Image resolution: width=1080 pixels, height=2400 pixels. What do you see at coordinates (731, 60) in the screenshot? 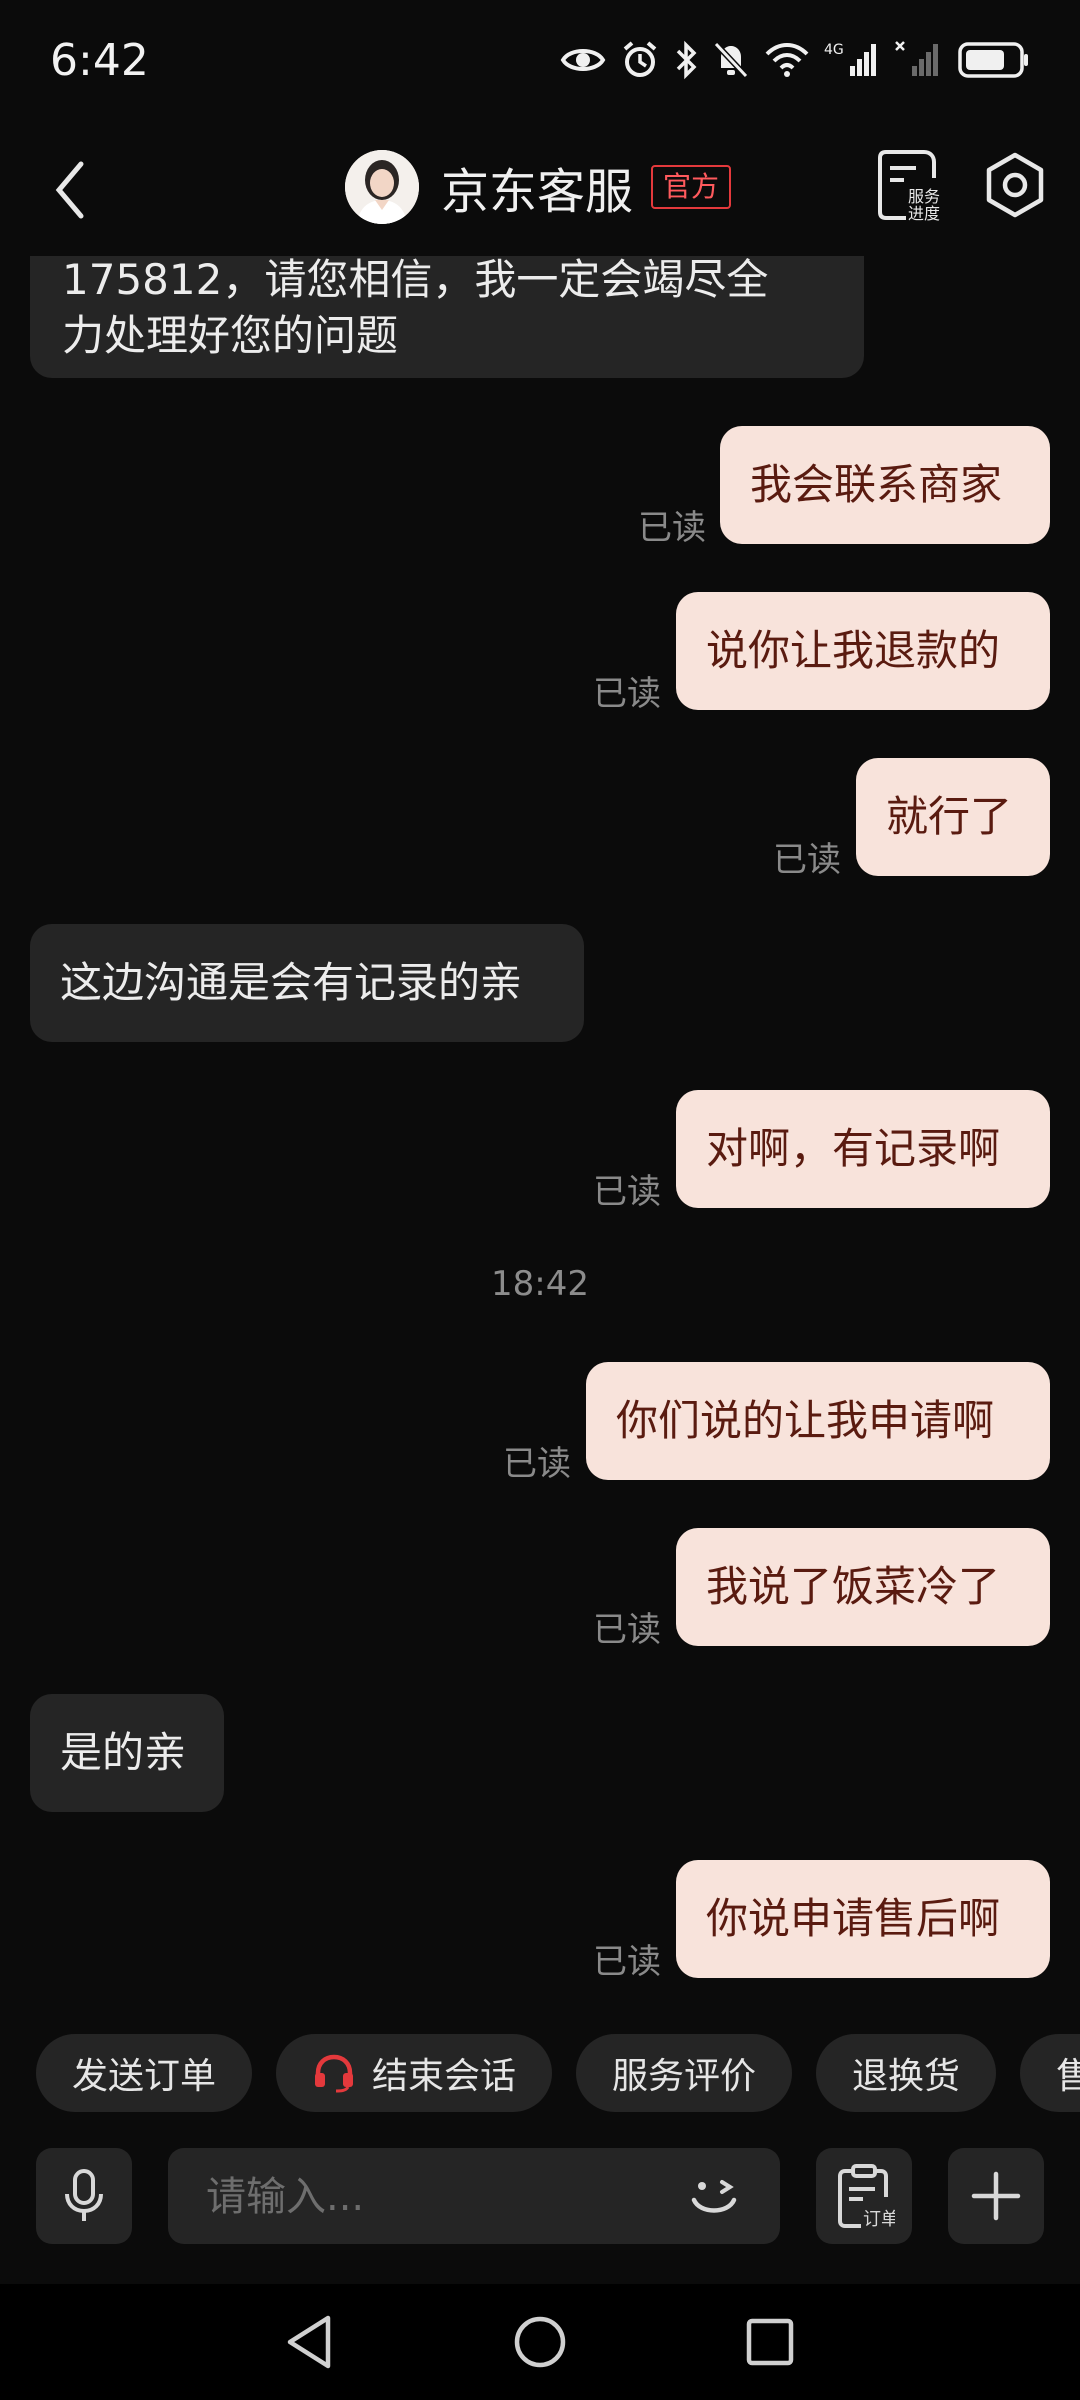
I see `mute-icon` at bounding box center [731, 60].